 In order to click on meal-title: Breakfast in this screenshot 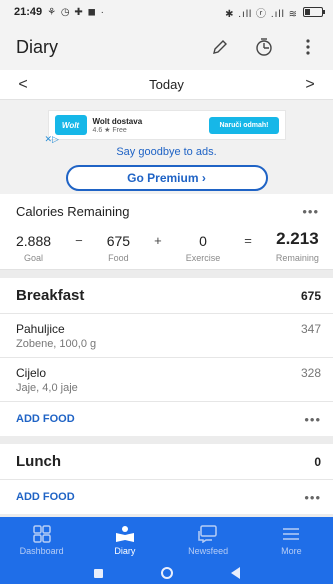, I will do `click(50, 295)`.